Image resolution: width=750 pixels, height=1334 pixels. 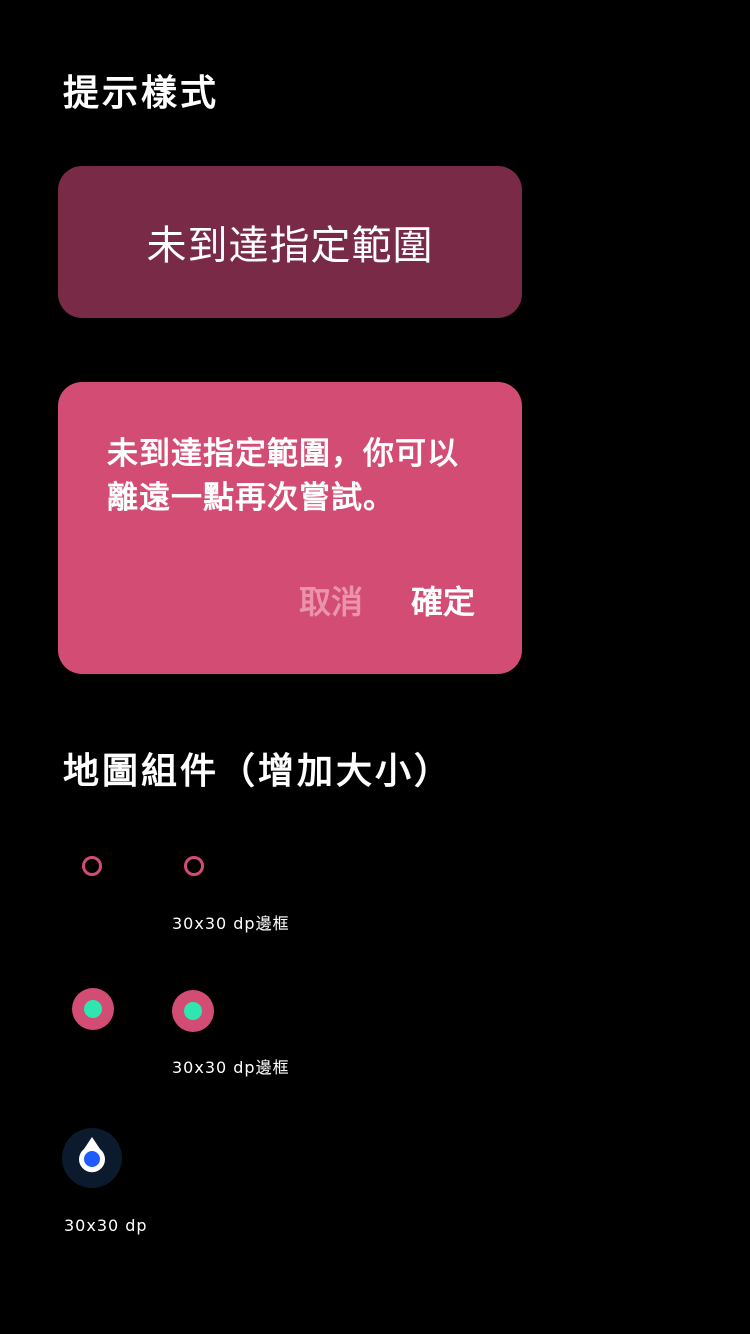 I want to click on toast-message: 未到達指定範圍, so click(x=290, y=242).